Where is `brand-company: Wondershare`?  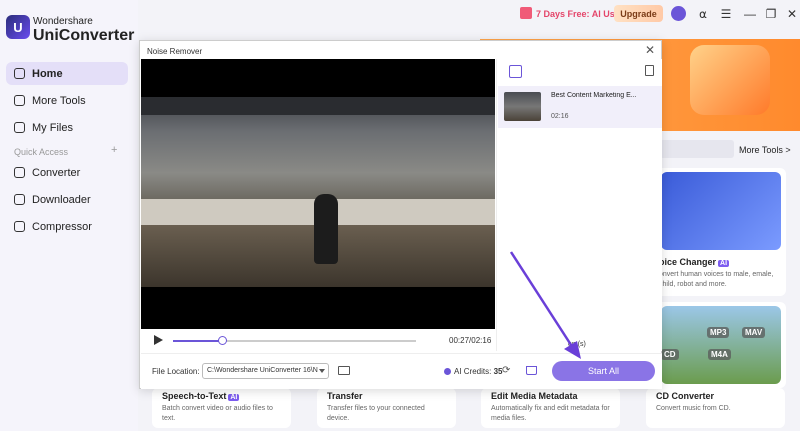 brand-company: Wondershare is located at coordinates (63, 21).